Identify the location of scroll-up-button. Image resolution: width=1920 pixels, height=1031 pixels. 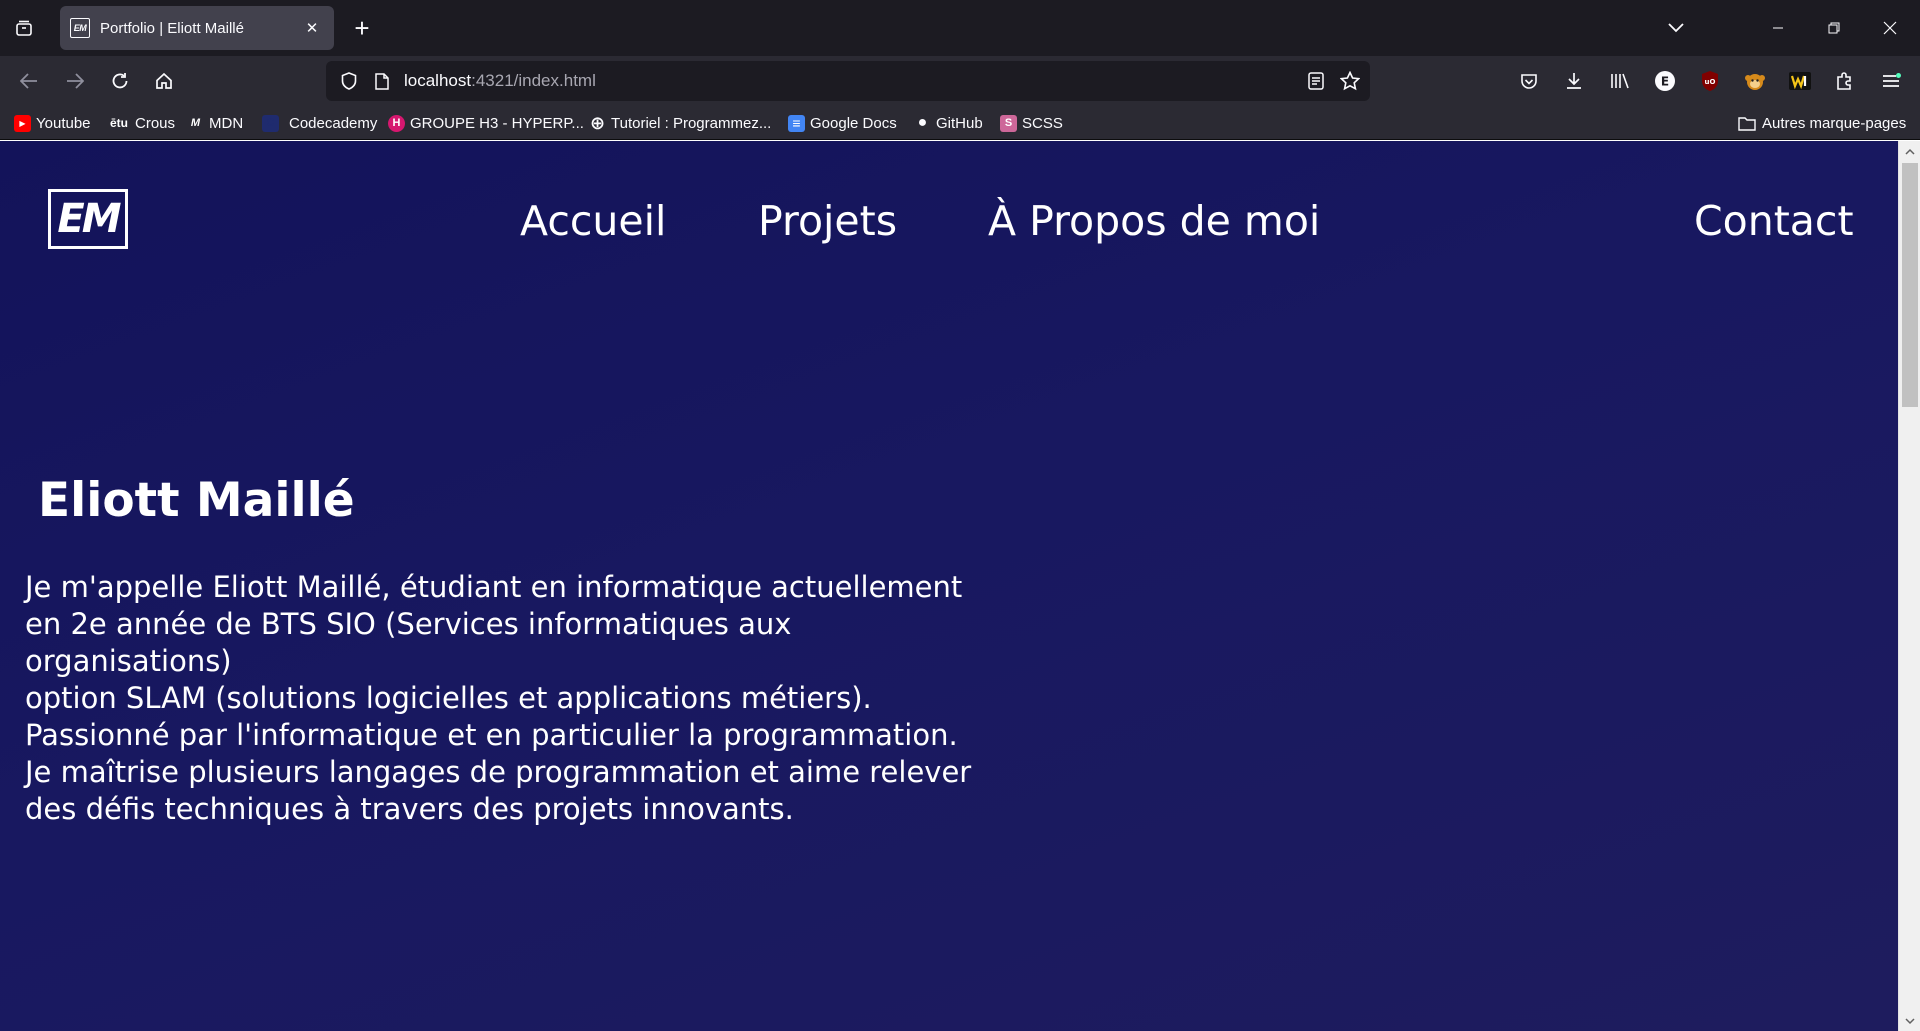
(1909, 151).